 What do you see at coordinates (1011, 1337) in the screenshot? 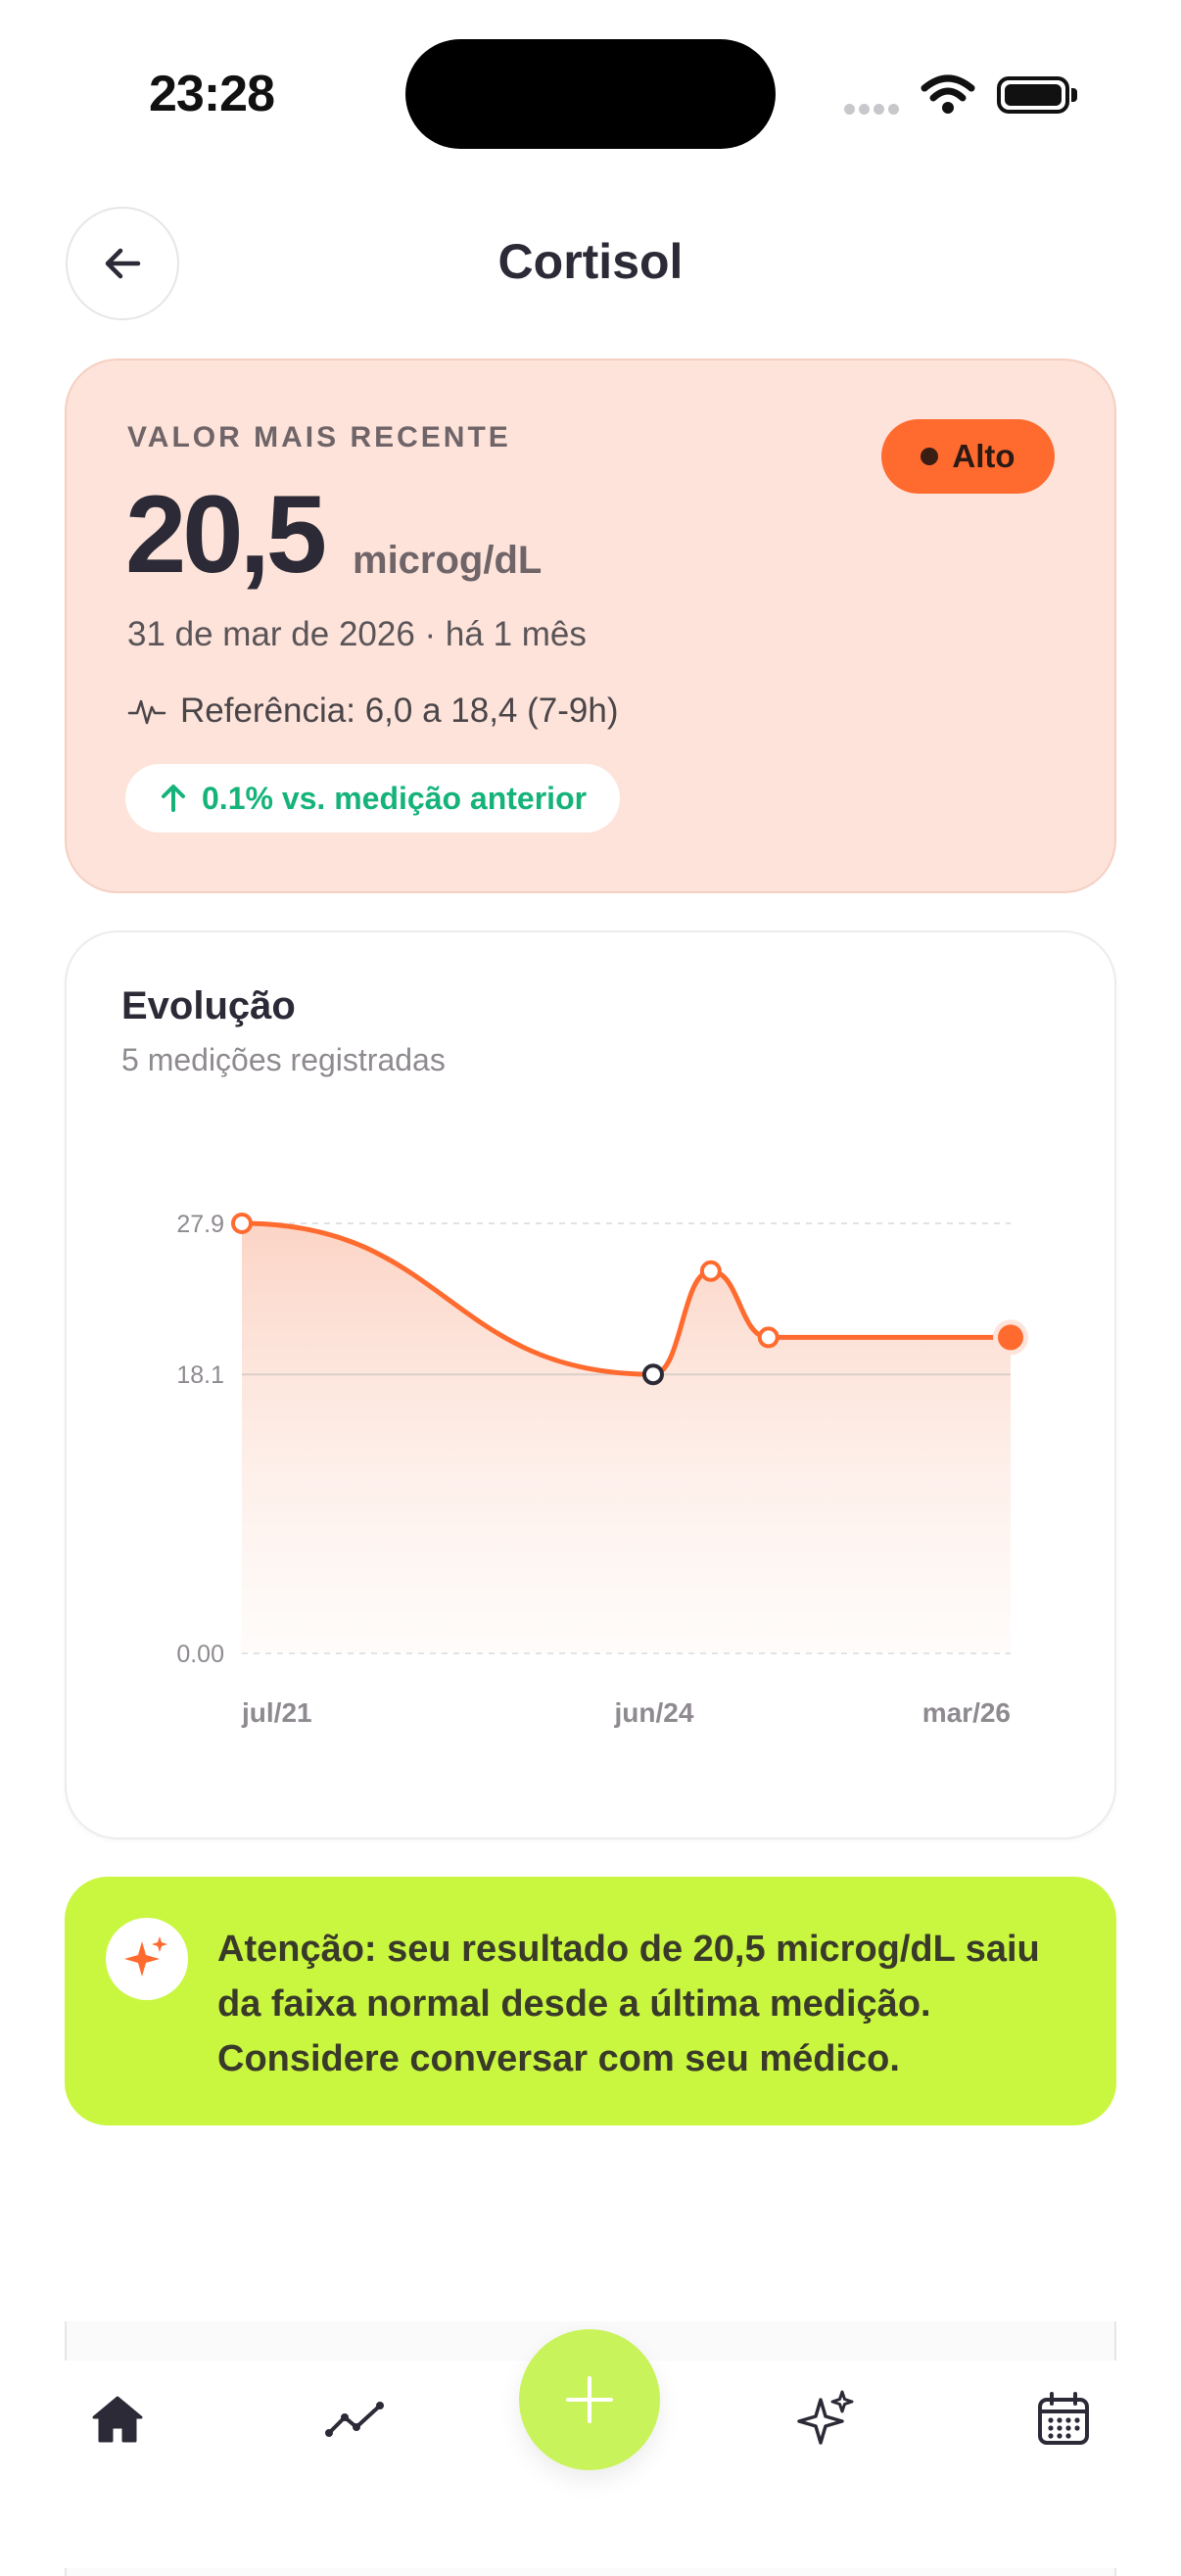
I see `data-point-latest` at bounding box center [1011, 1337].